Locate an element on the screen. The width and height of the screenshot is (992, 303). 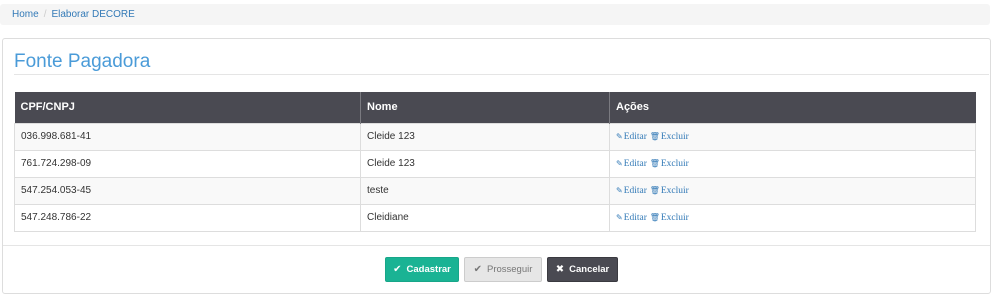
cell-cpf: 547.254.053-45 is located at coordinates (187, 190).